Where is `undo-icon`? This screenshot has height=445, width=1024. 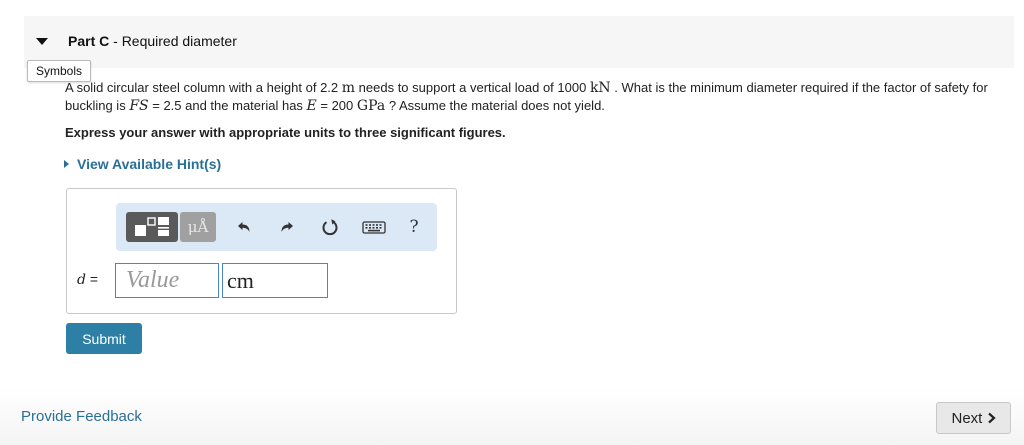 undo-icon is located at coordinates (244, 227).